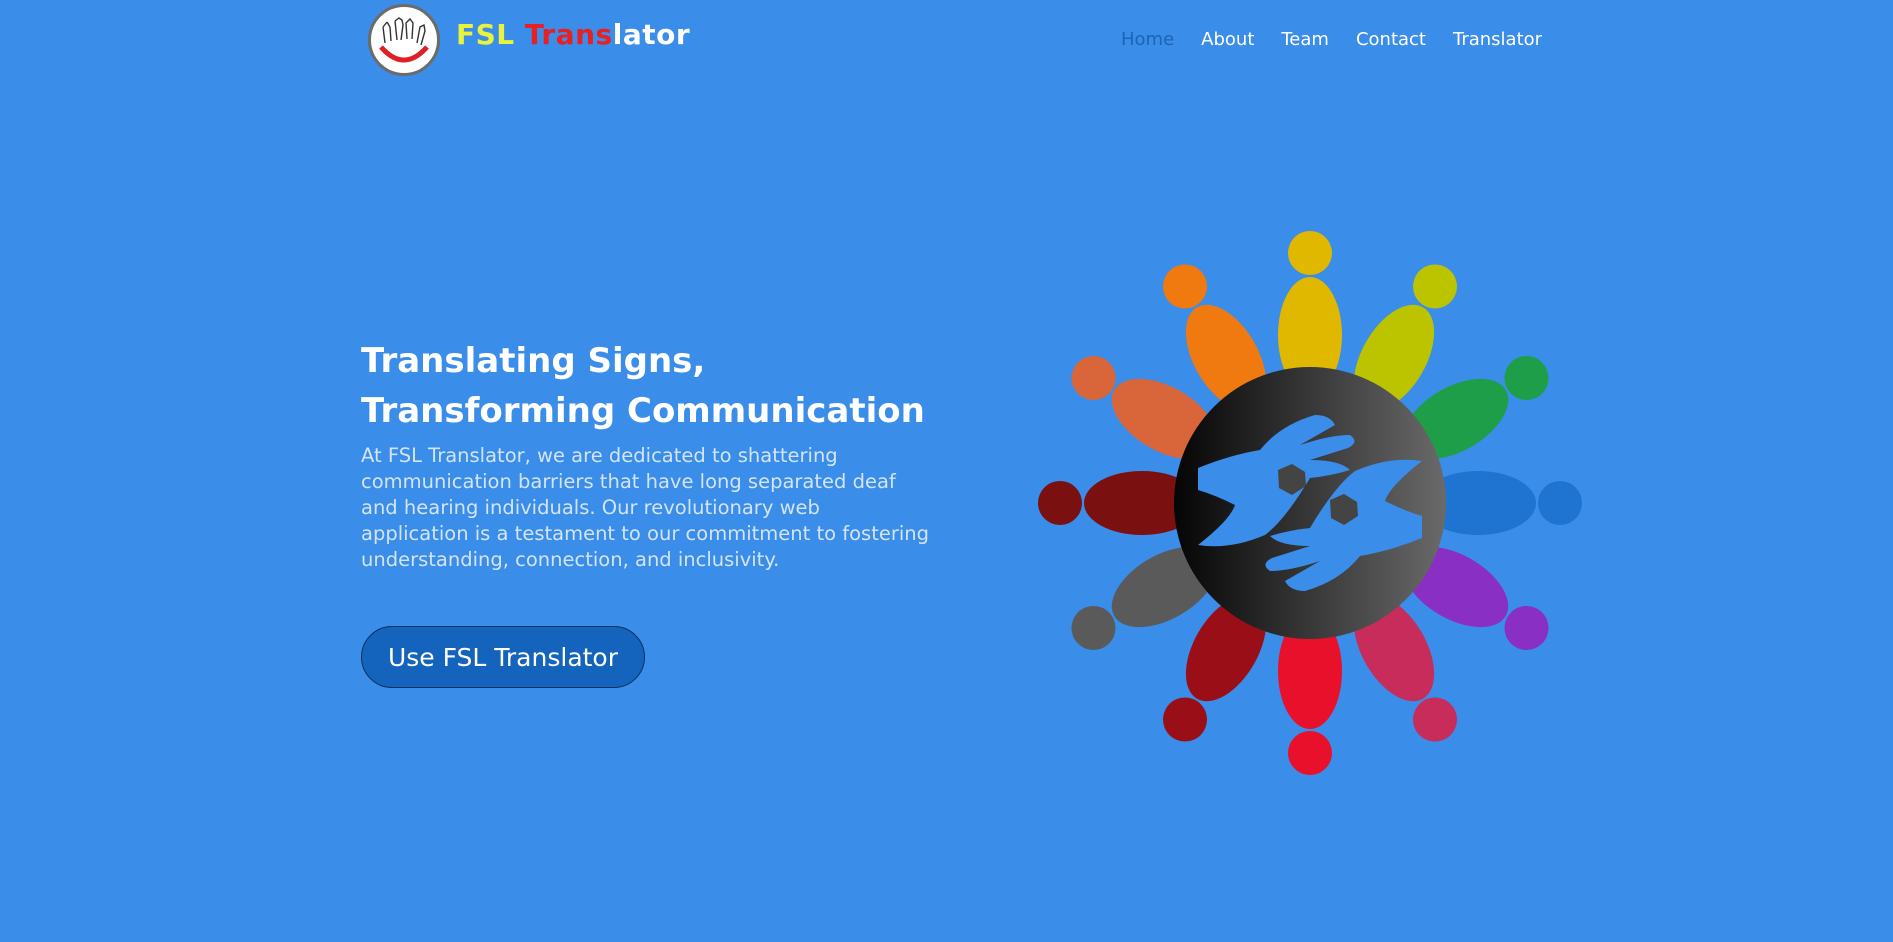  What do you see at coordinates (568, 34) in the screenshot?
I see `brand-part-trans: Trans` at bounding box center [568, 34].